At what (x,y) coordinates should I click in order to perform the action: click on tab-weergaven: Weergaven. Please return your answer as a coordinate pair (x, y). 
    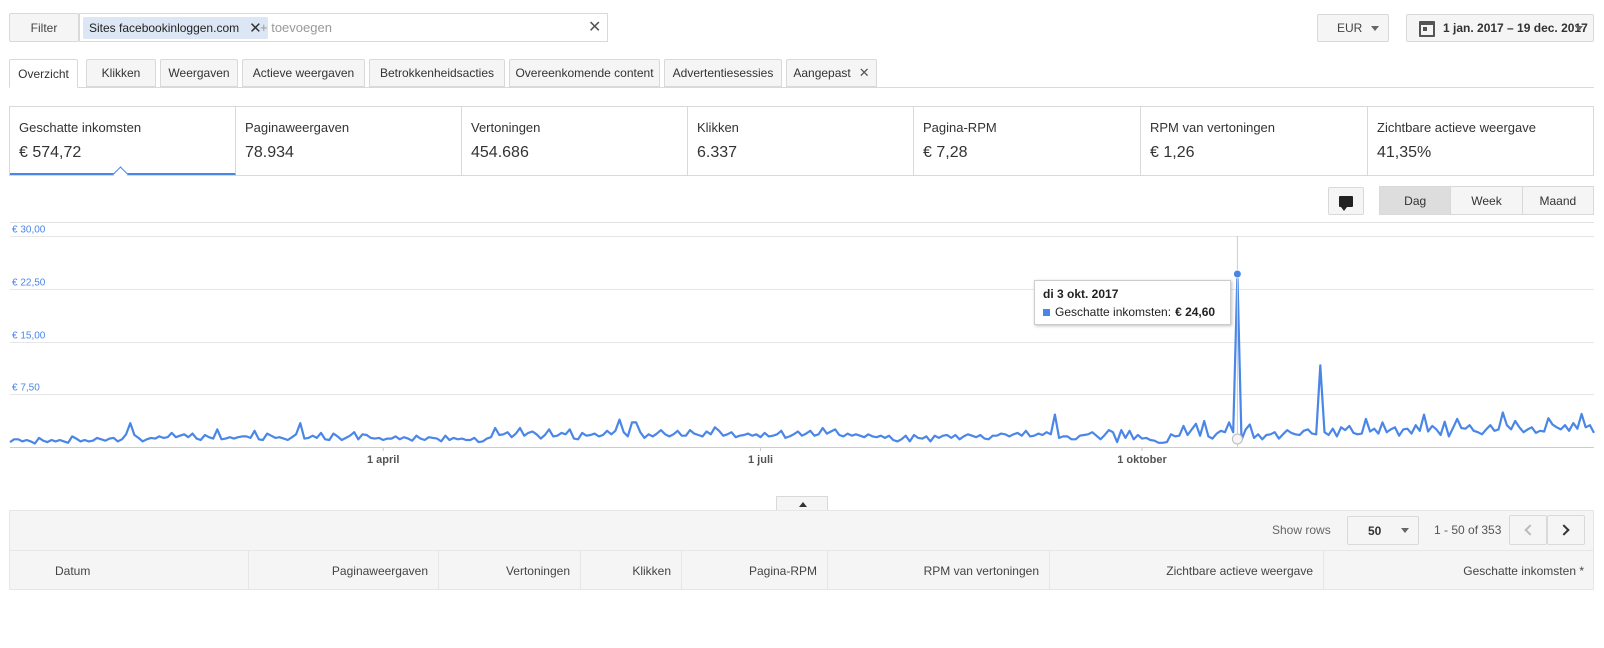
    Looking at the image, I should click on (199, 73).